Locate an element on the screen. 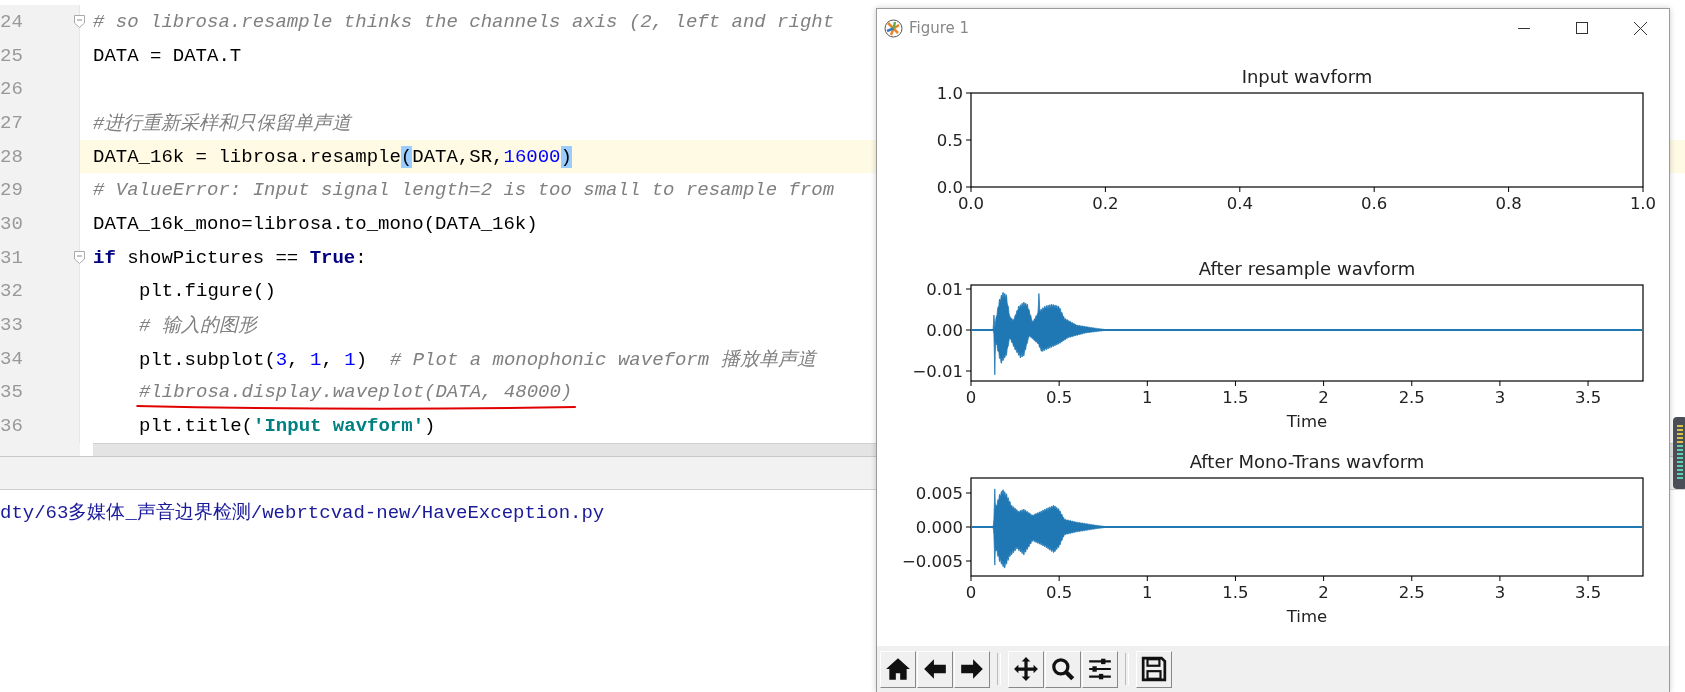 This screenshot has height=692, width=1685. plot-title: After resample wavform is located at coordinates (1307, 268).